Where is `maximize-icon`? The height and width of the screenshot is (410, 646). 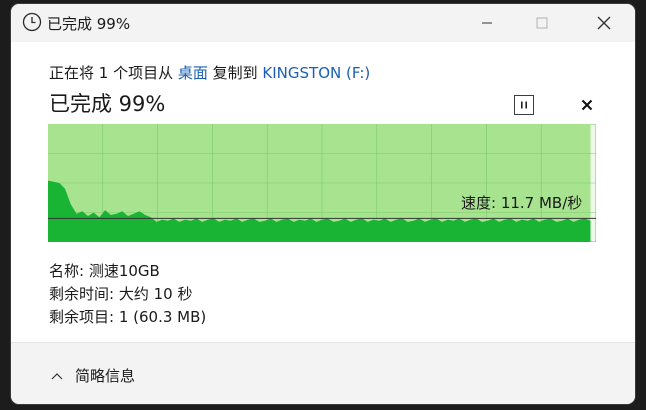 maximize-icon is located at coordinates (542, 23).